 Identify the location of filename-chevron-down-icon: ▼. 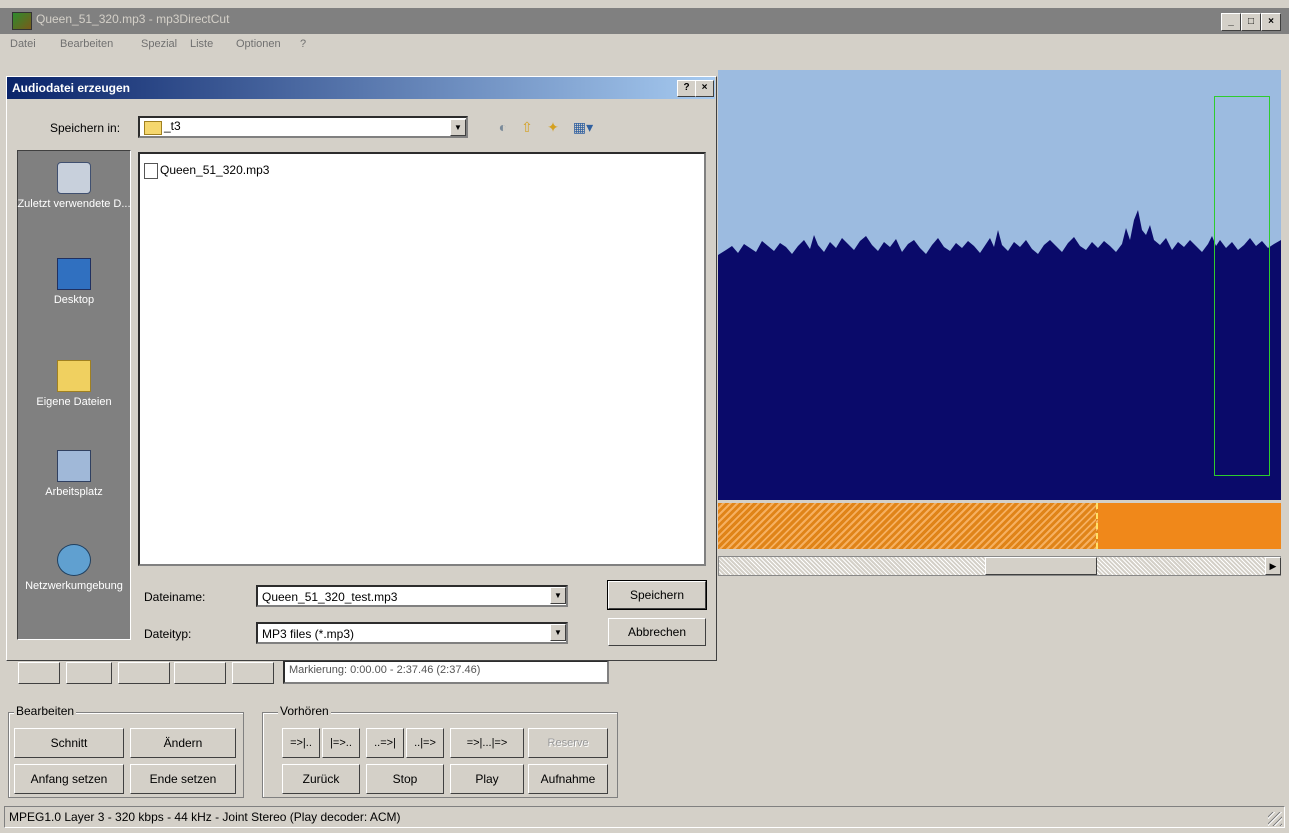
(558, 595).